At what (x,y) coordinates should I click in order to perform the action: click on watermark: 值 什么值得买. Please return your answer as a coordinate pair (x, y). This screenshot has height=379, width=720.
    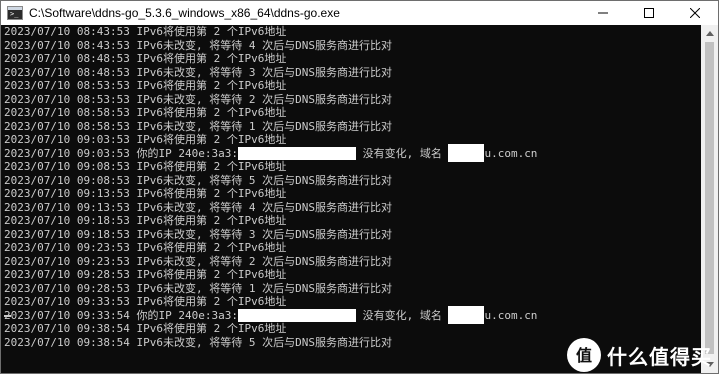
    Looking at the image, I should click on (639, 355).